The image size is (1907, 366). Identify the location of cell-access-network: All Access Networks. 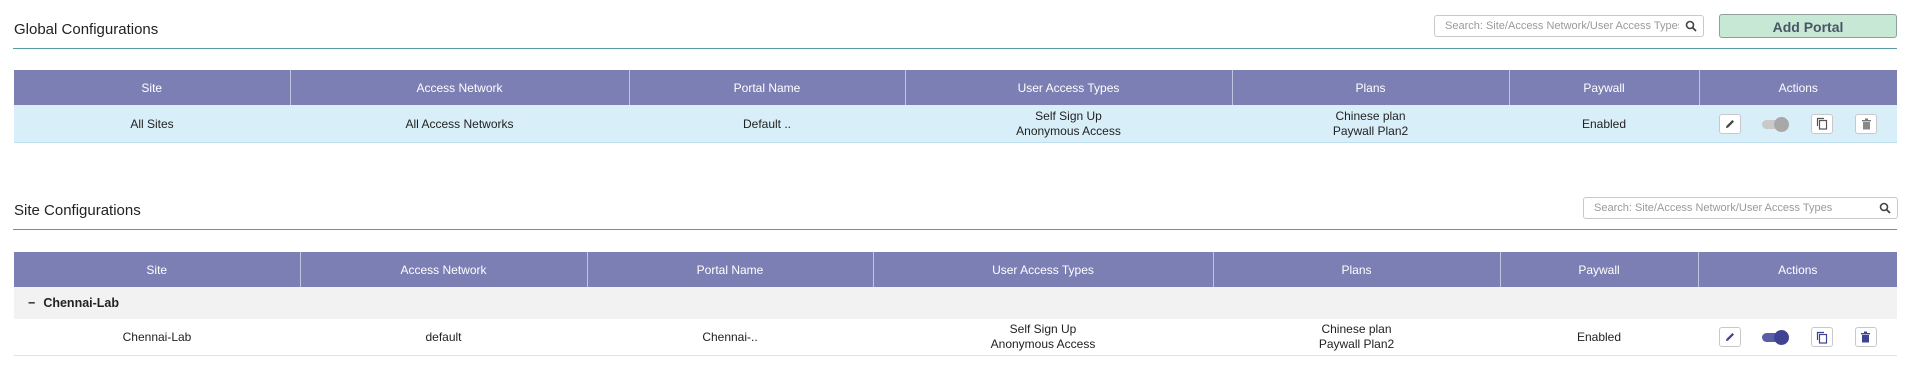
(459, 124).